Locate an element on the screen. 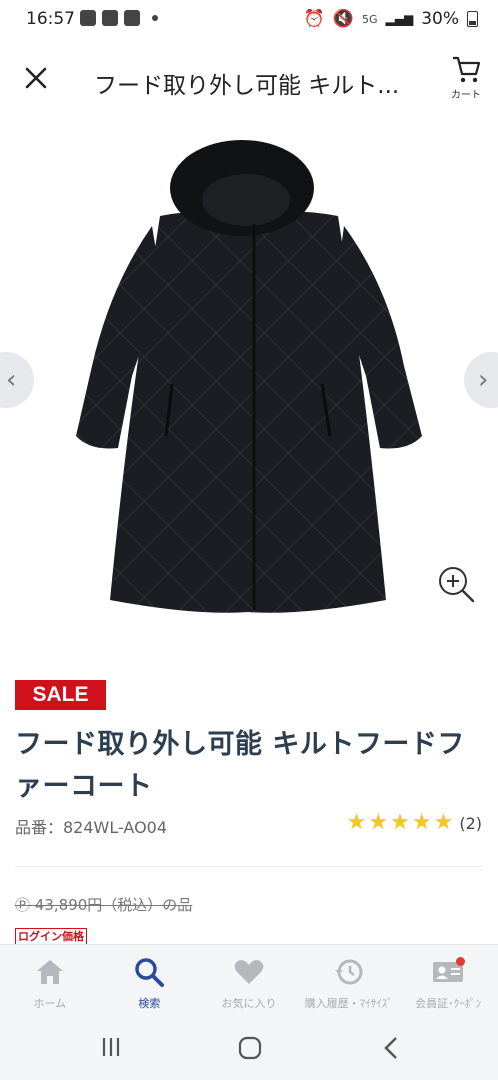 The width and height of the screenshot is (498, 1080). network-type: 5G is located at coordinates (369, 19).